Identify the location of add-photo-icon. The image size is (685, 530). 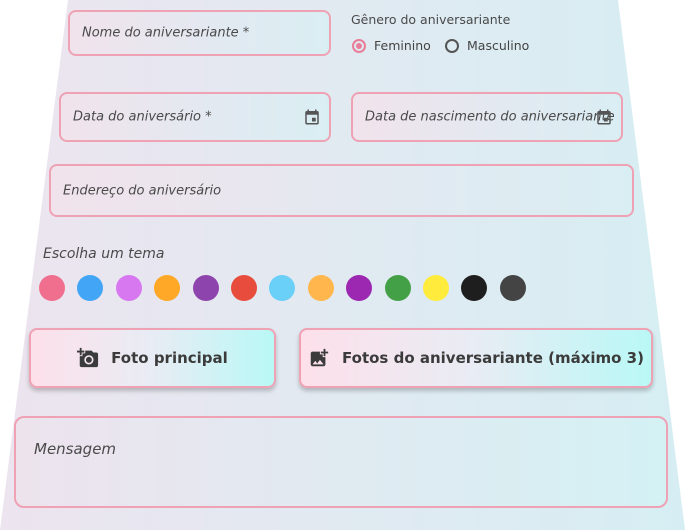
(88, 357).